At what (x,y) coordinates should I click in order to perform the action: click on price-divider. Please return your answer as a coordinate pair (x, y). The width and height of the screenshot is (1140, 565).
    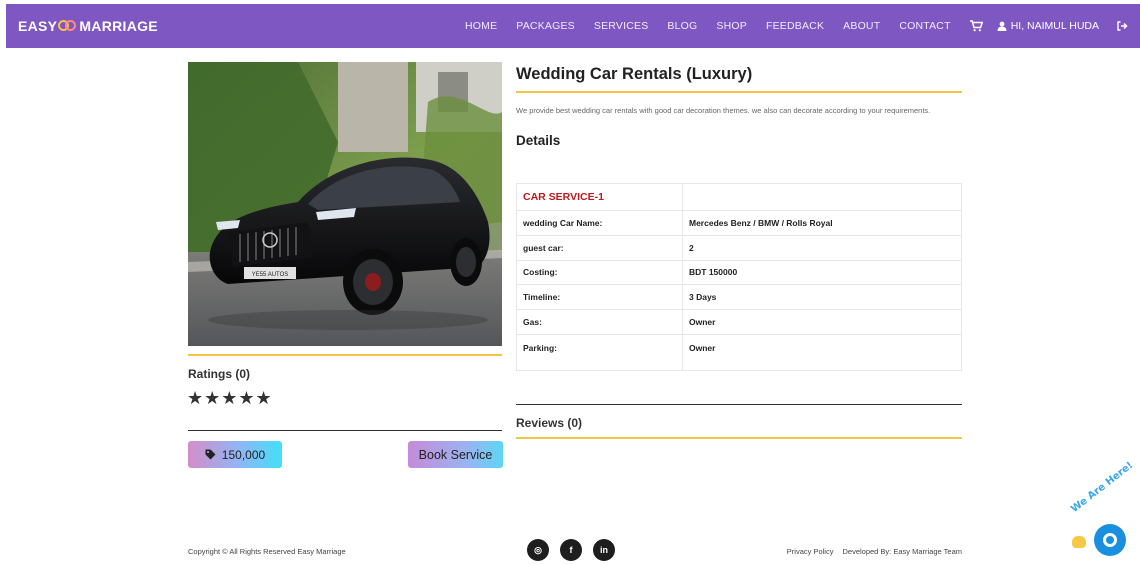
    Looking at the image, I should click on (345, 430).